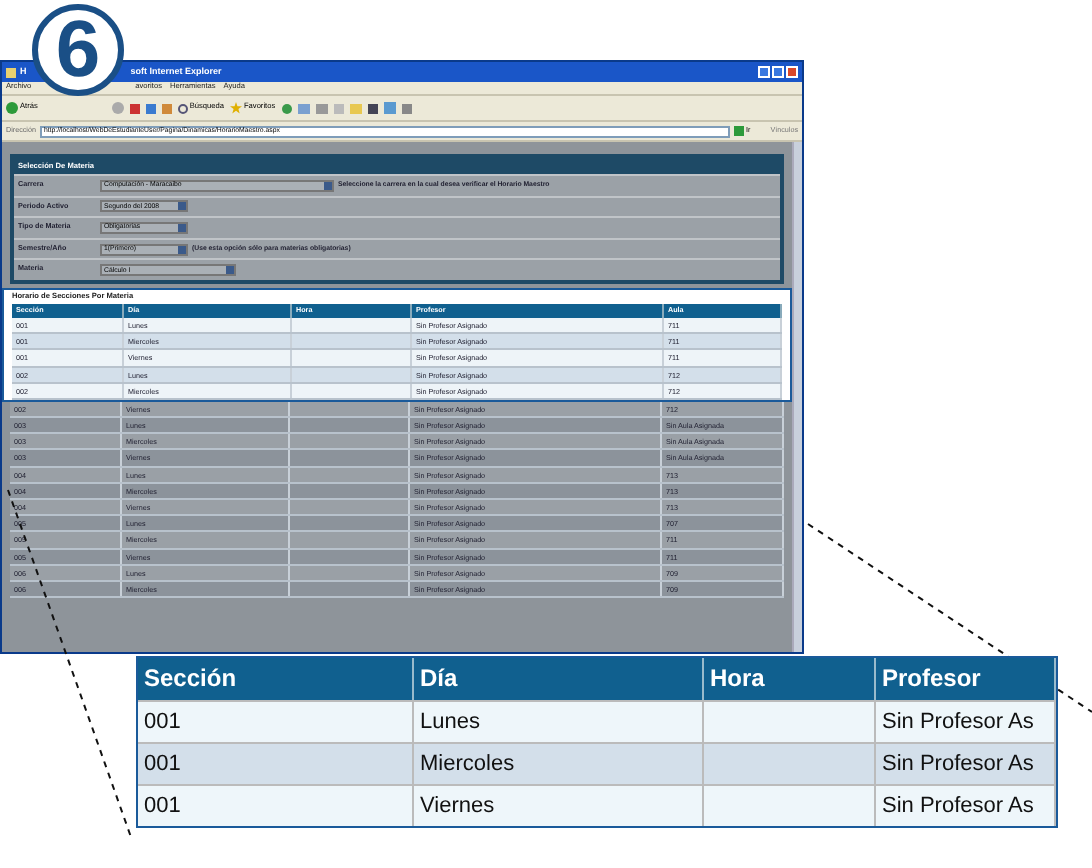  What do you see at coordinates (78, 50) in the screenshot?
I see `step-badge: 6` at bounding box center [78, 50].